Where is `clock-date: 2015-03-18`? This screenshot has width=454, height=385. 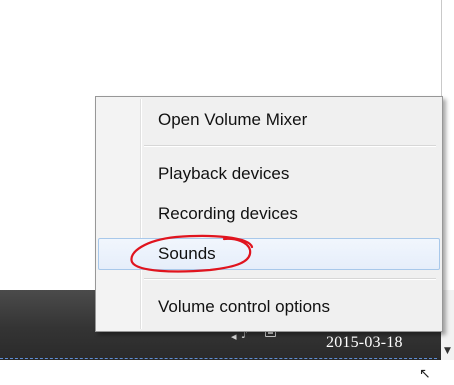
clock-date: 2015-03-18 is located at coordinates (364, 343).